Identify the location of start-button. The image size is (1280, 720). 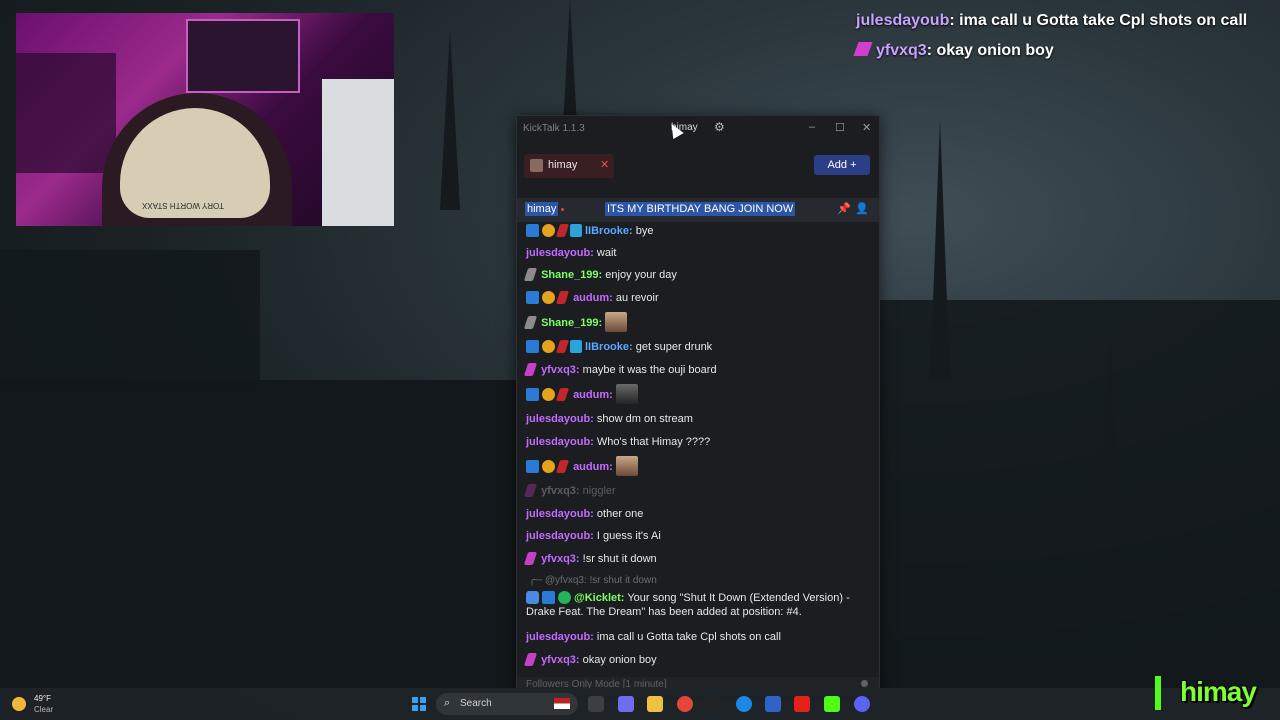
(419, 704).